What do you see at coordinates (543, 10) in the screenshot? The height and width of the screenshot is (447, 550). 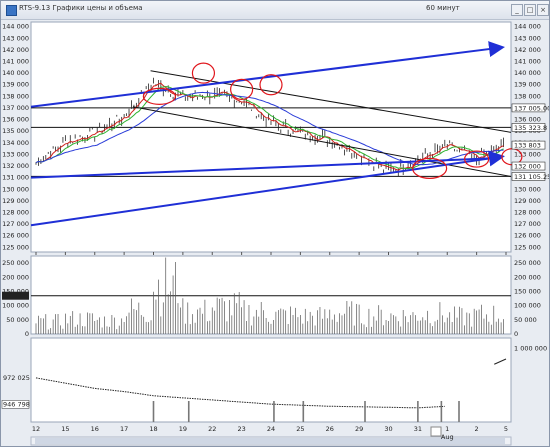 I see `close-button: ×` at bounding box center [543, 10].